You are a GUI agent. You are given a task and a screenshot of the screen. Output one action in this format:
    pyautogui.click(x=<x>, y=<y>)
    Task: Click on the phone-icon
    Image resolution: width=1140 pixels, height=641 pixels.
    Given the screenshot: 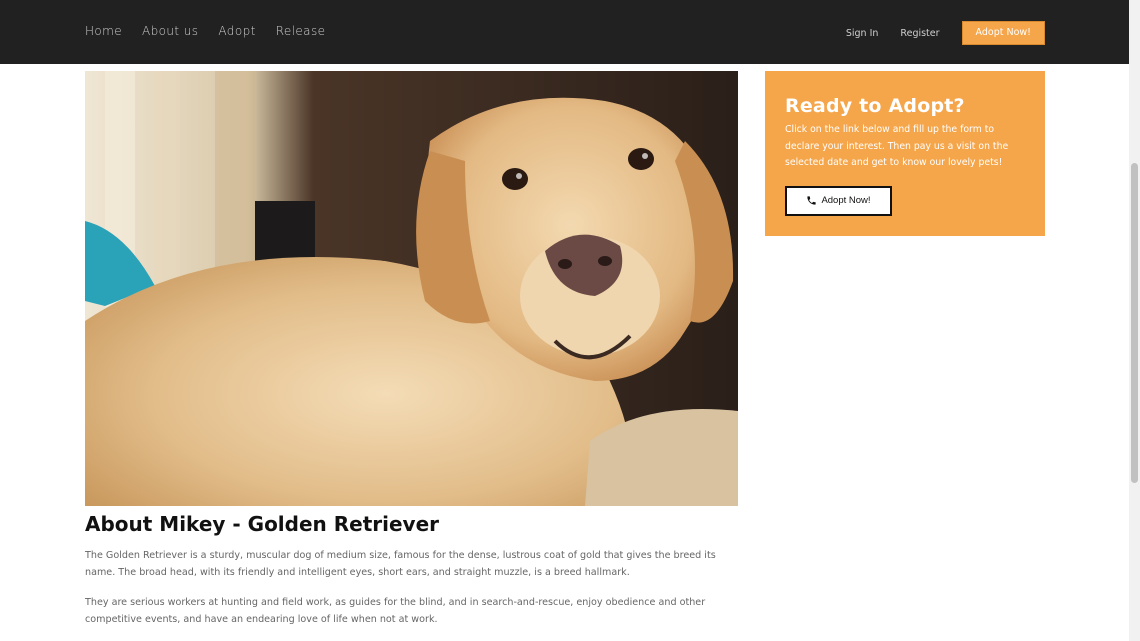 What is the action you would take?
    pyautogui.click(x=811, y=200)
    